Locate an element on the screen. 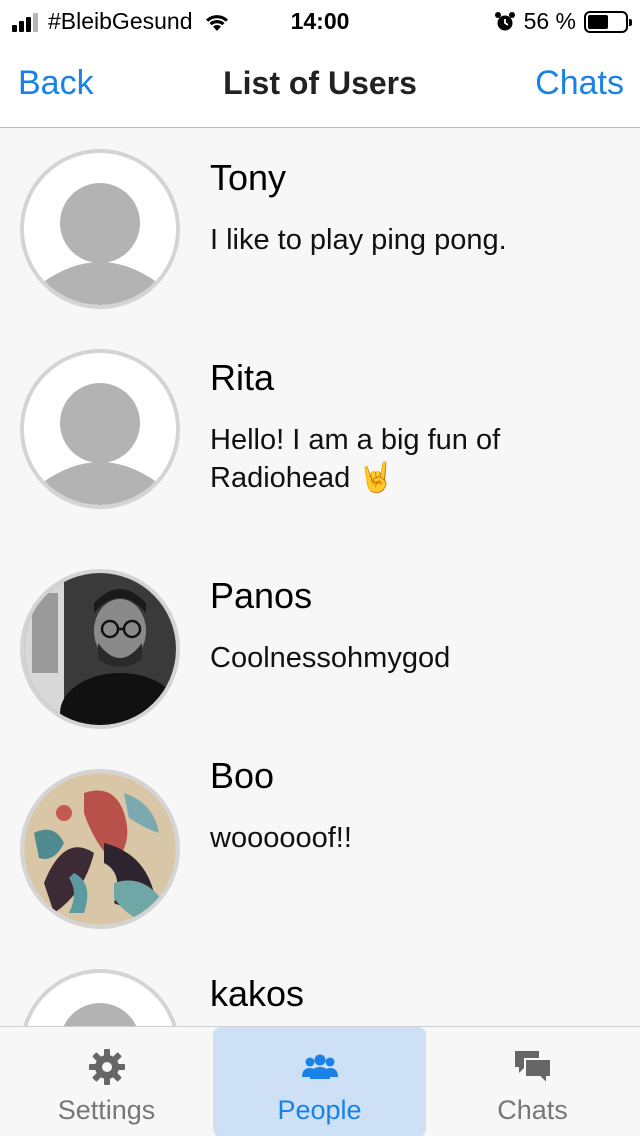 The image size is (640, 1136). tab-label: Settings is located at coordinates (106, 1110).